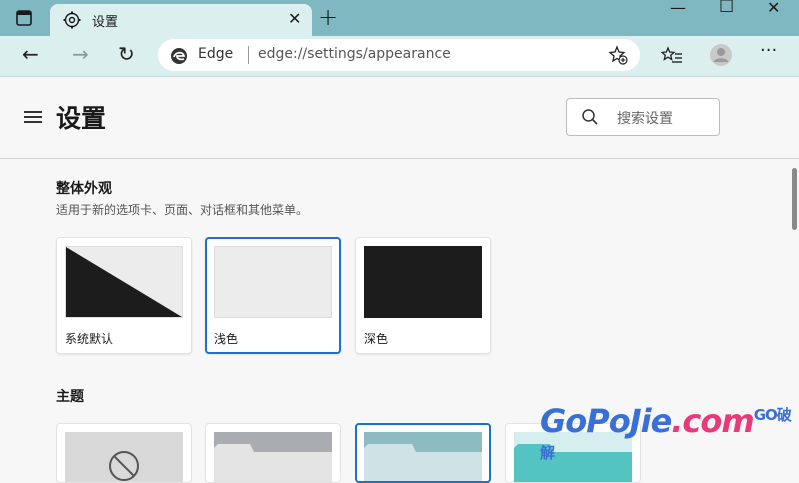  I want to click on address-separator, so click(248, 55).